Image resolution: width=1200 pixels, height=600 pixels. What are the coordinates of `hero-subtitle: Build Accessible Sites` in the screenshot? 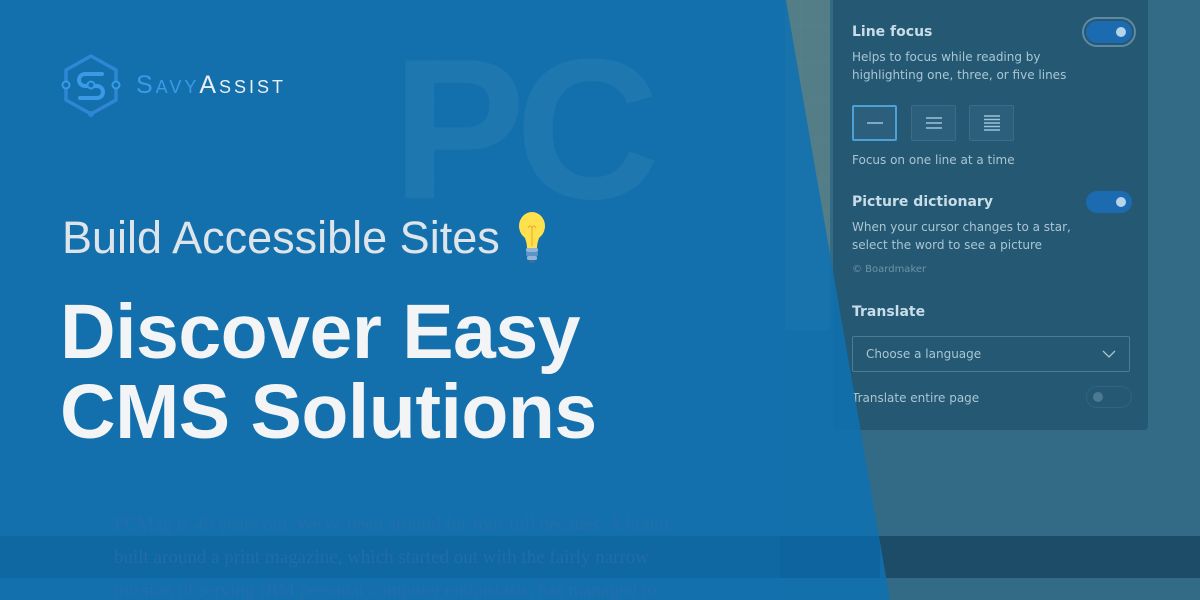 It's located at (304, 238).